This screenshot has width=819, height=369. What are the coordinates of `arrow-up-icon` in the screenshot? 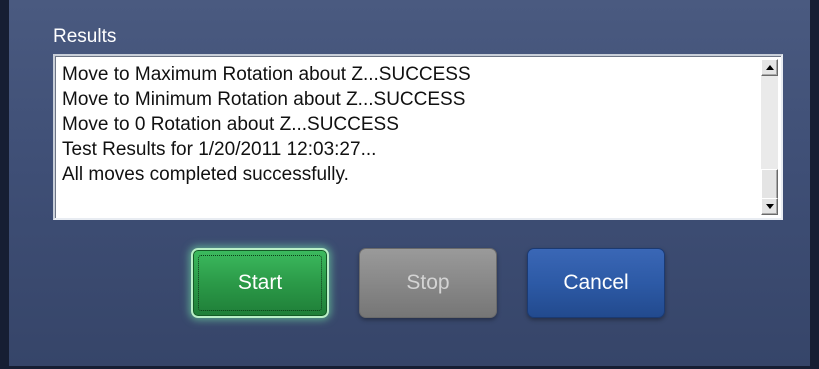 It's located at (770, 67).